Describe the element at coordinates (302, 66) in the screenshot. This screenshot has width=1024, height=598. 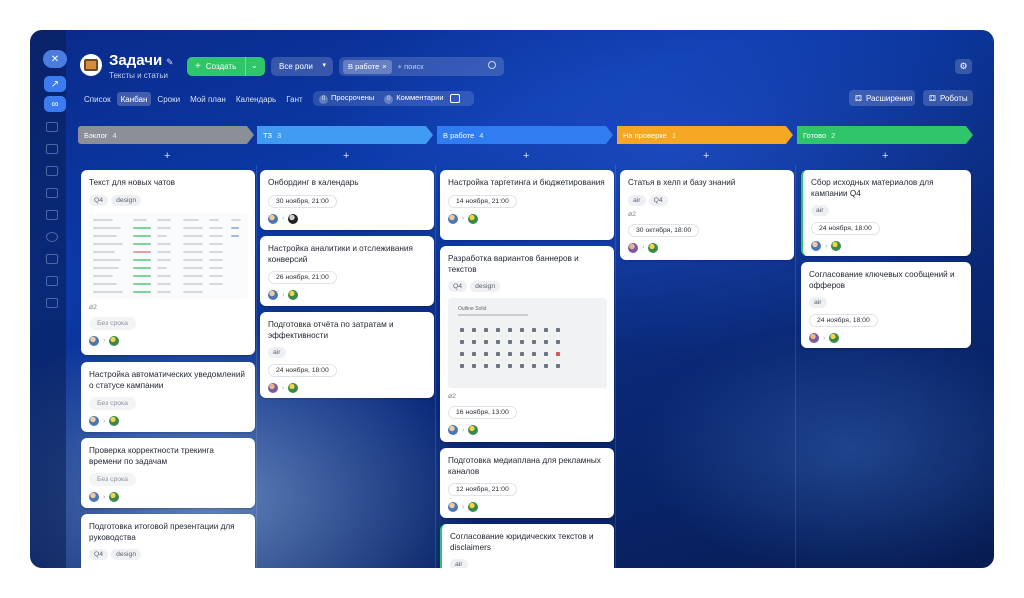
I see `roles-dropdown: Все роли ▾` at that location.